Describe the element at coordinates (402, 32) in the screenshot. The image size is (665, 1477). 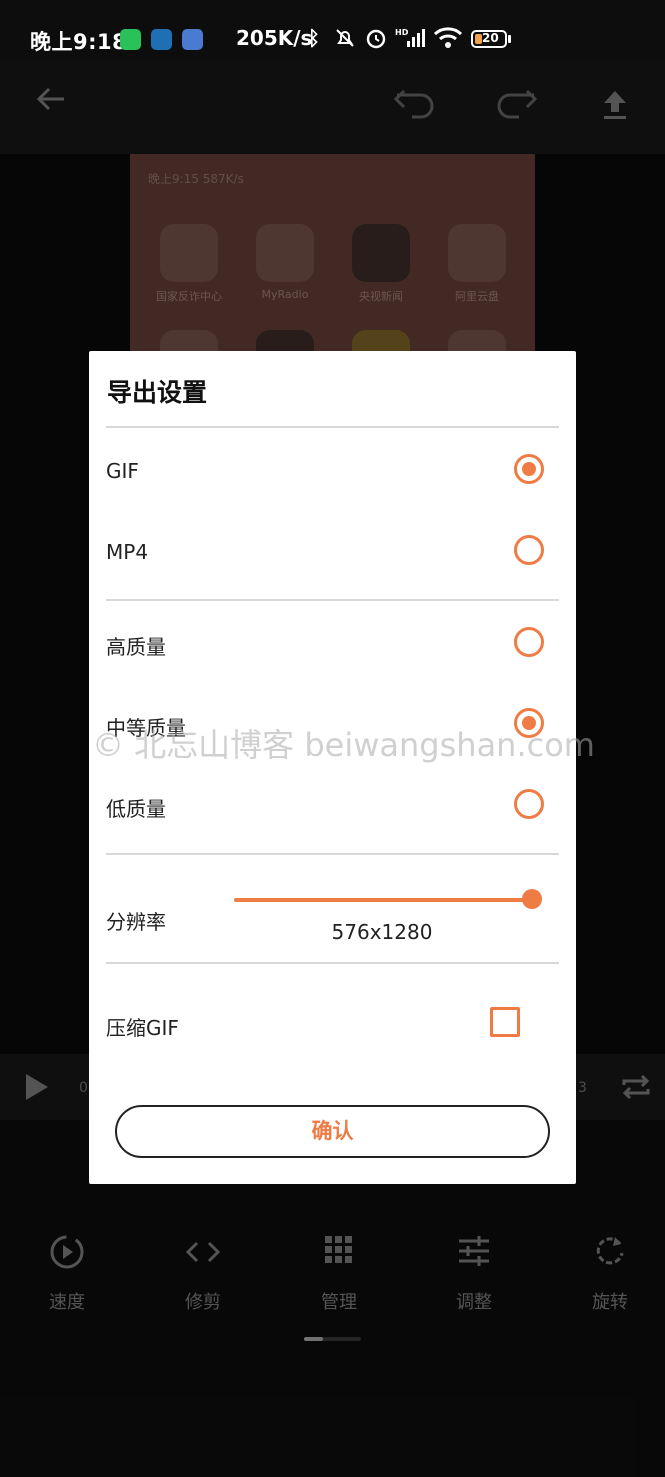
I see `svg-text: HD` at that location.